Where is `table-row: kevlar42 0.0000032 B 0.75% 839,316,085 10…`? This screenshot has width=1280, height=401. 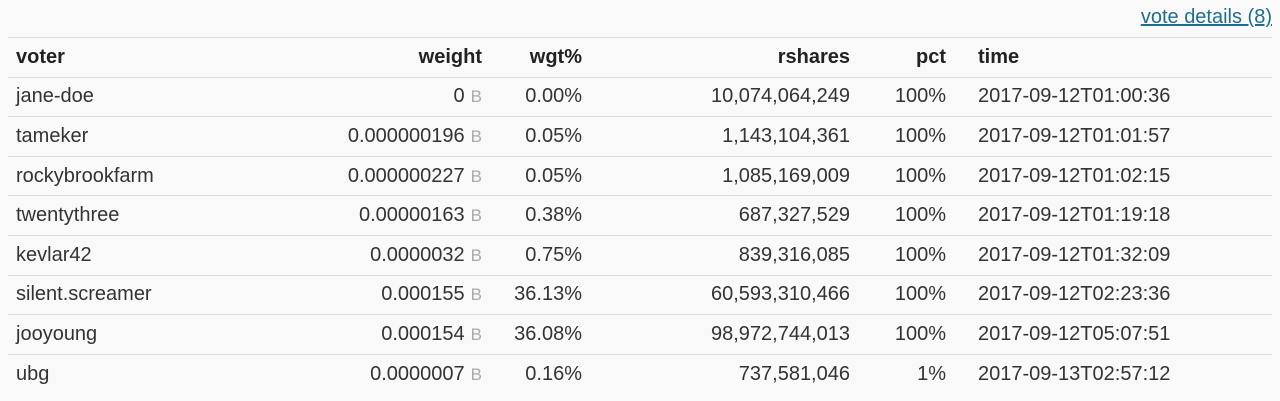
table-row: kevlar42 0.0000032 B 0.75% 839,316,085 10… is located at coordinates (640, 255).